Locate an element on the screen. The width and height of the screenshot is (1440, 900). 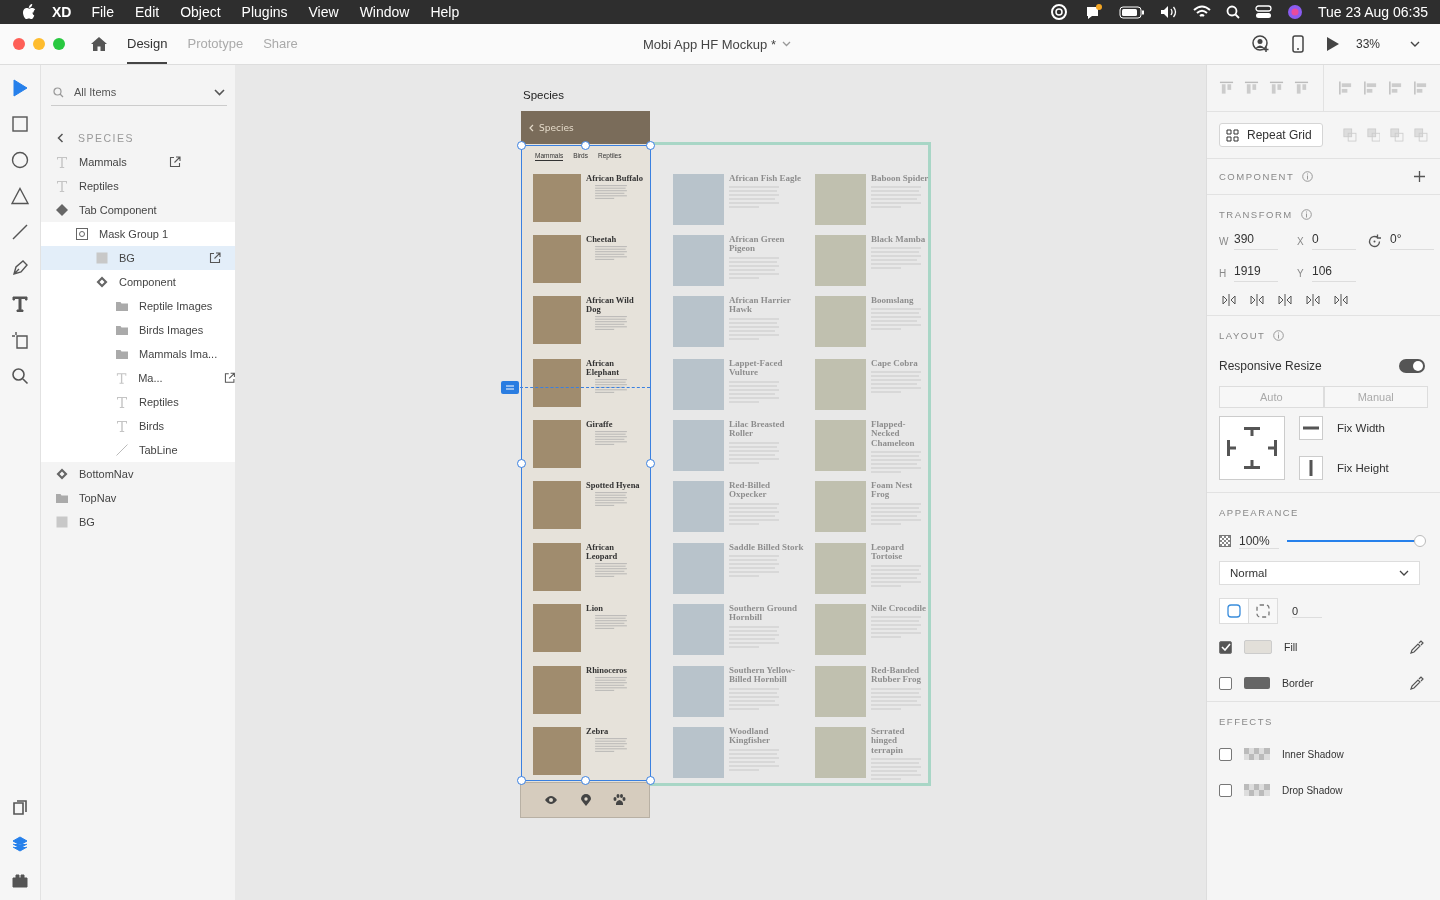
location-pin-icon is located at coordinates (585, 800).